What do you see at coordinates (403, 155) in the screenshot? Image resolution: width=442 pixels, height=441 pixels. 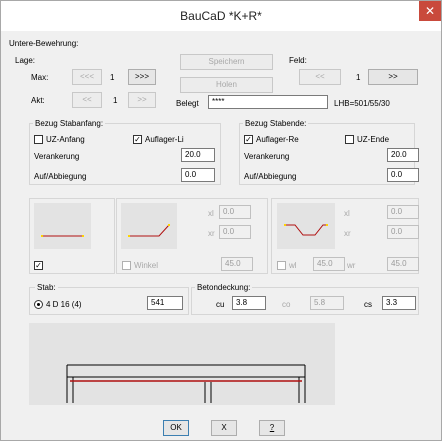 I see `verankerung-ende-input: 20.0` at bounding box center [403, 155].